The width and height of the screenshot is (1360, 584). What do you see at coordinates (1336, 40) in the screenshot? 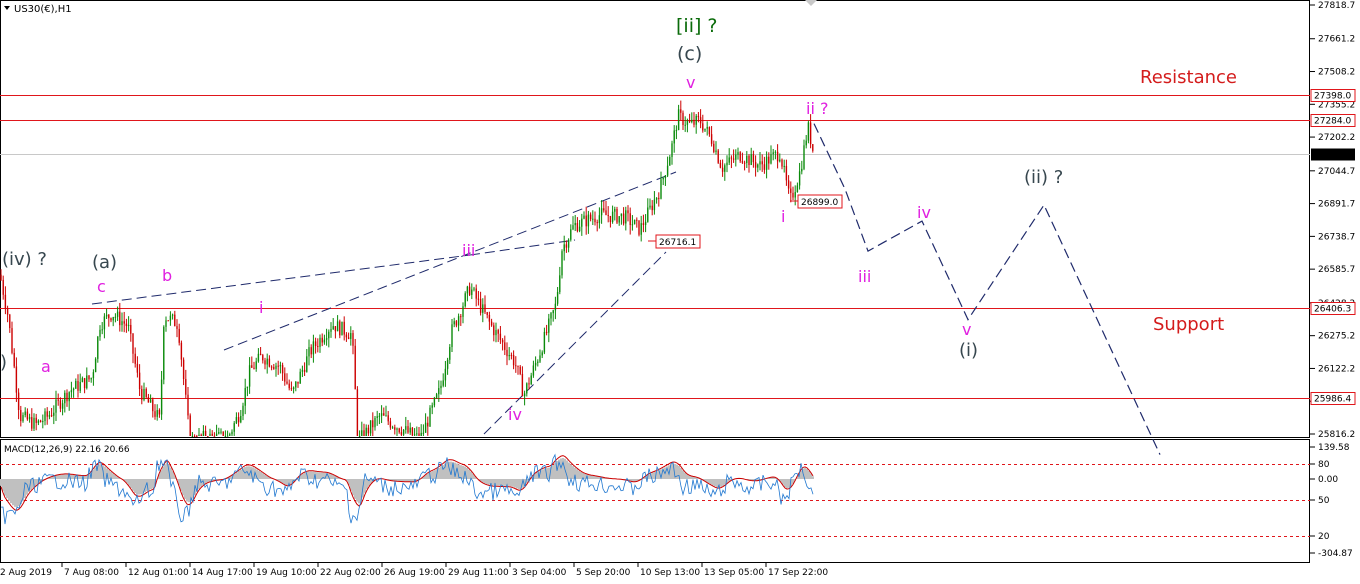
I see `price-tick-label: 27661.2` at bounding box center [1336, 40].